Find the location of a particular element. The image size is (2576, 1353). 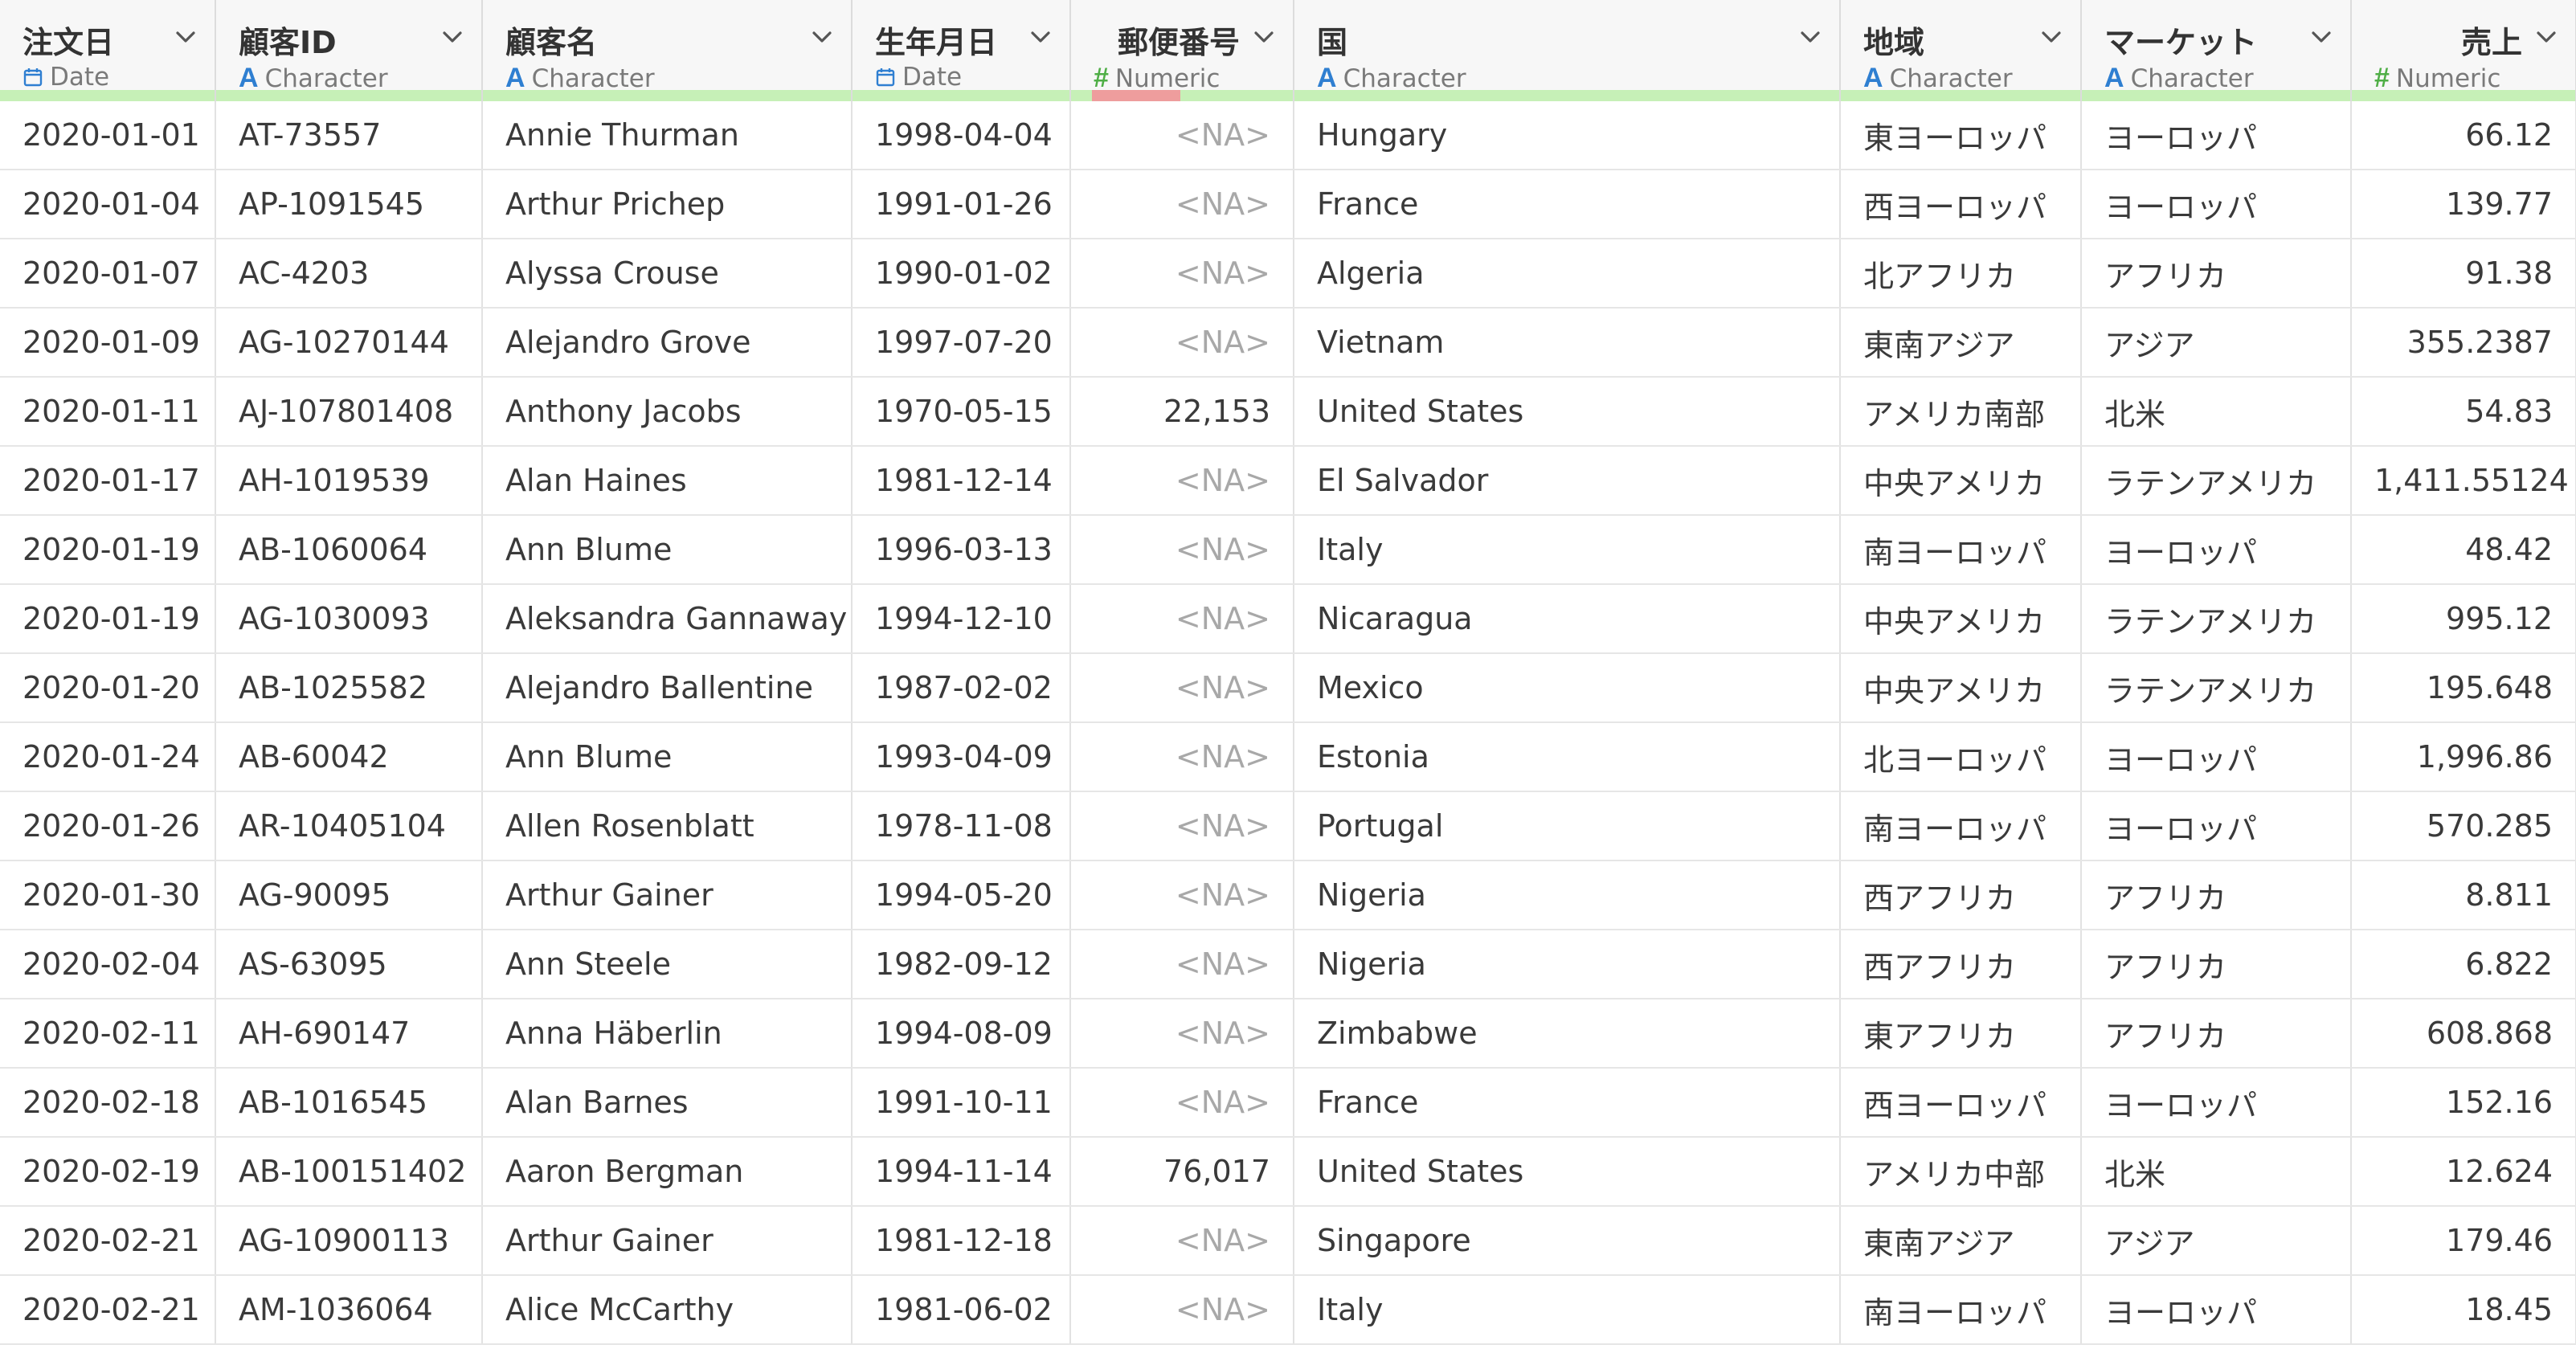

table-cell: Italy is located at coordinates (1567, 550).